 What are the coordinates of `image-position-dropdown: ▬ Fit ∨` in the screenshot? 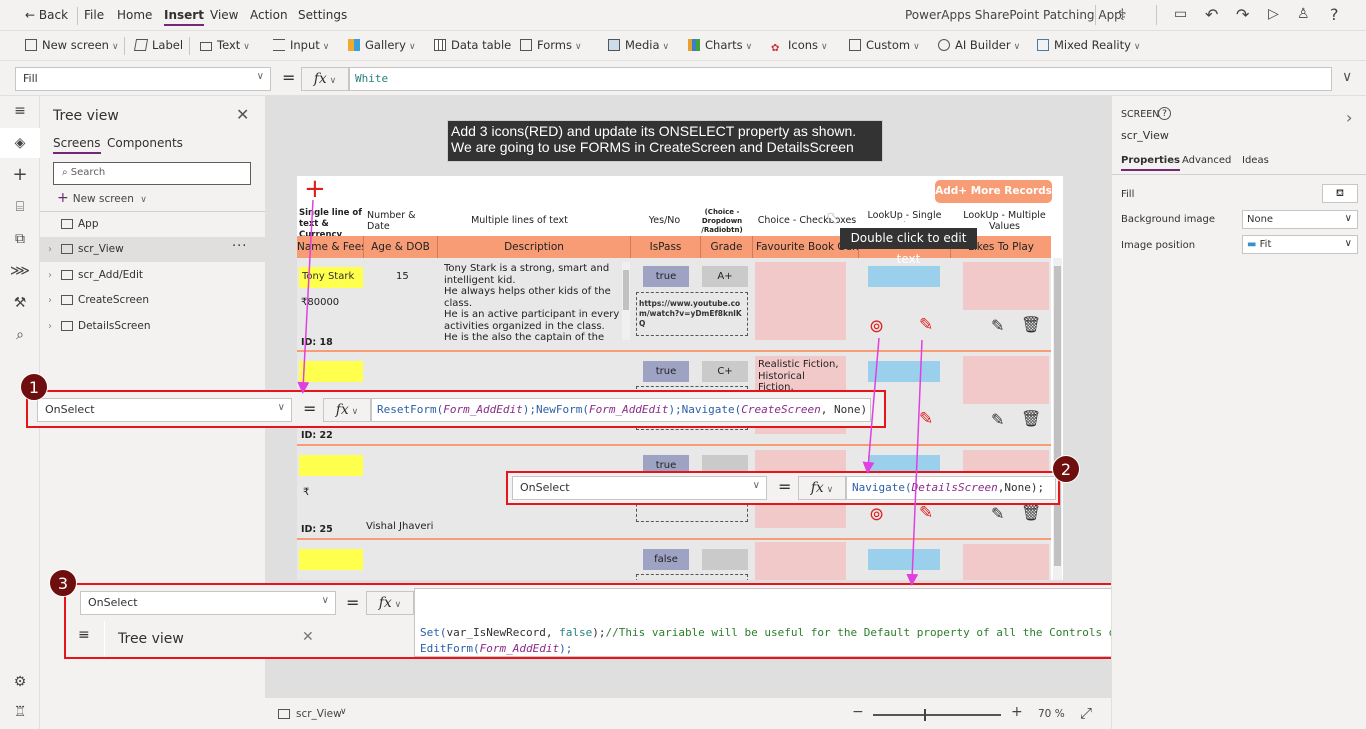 It's located at (1300, 244).